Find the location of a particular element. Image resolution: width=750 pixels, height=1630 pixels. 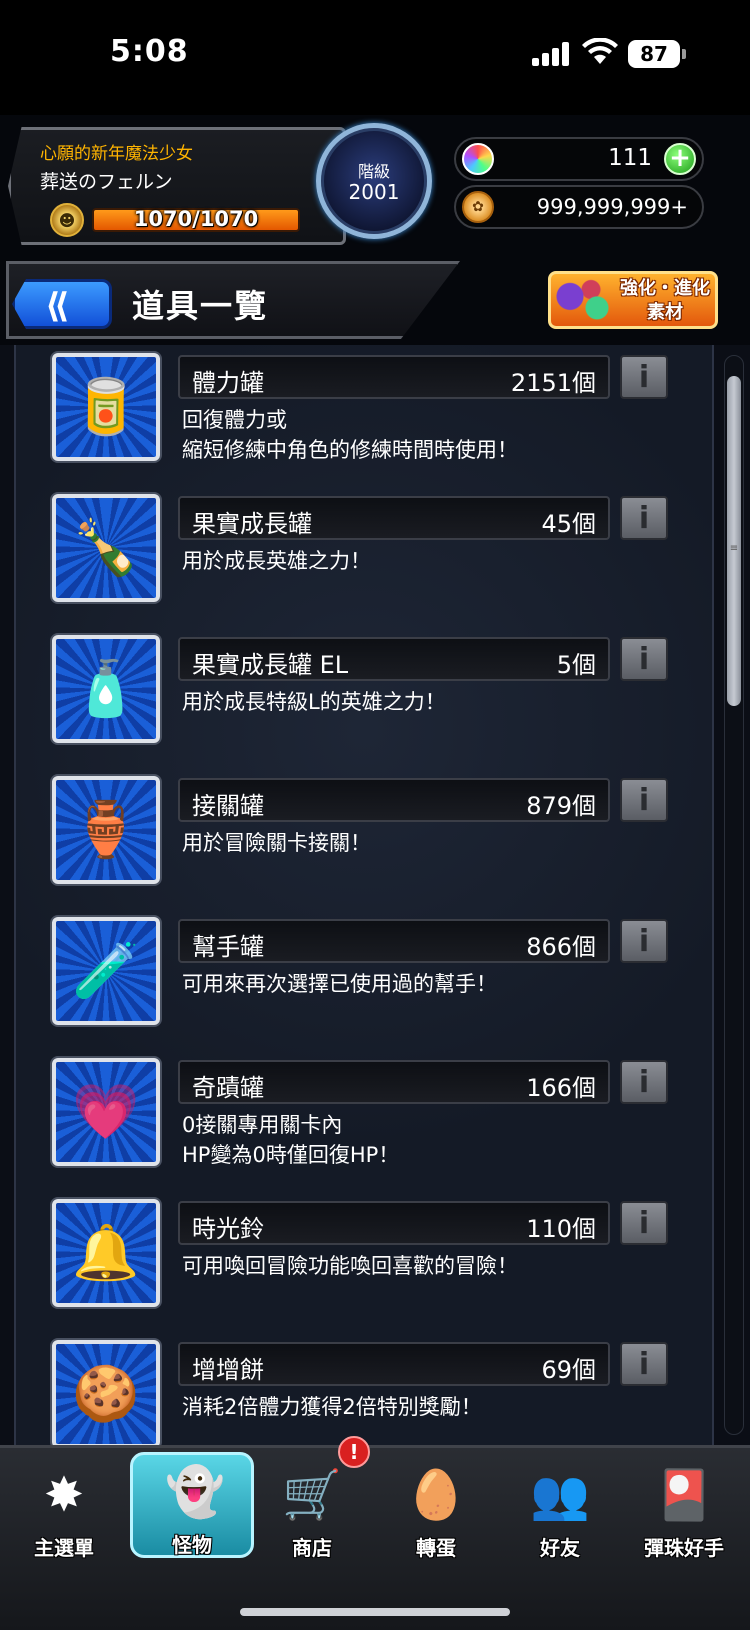

sprout-bottle-el-icon: 🧴 is located at coordinates (106, 689).